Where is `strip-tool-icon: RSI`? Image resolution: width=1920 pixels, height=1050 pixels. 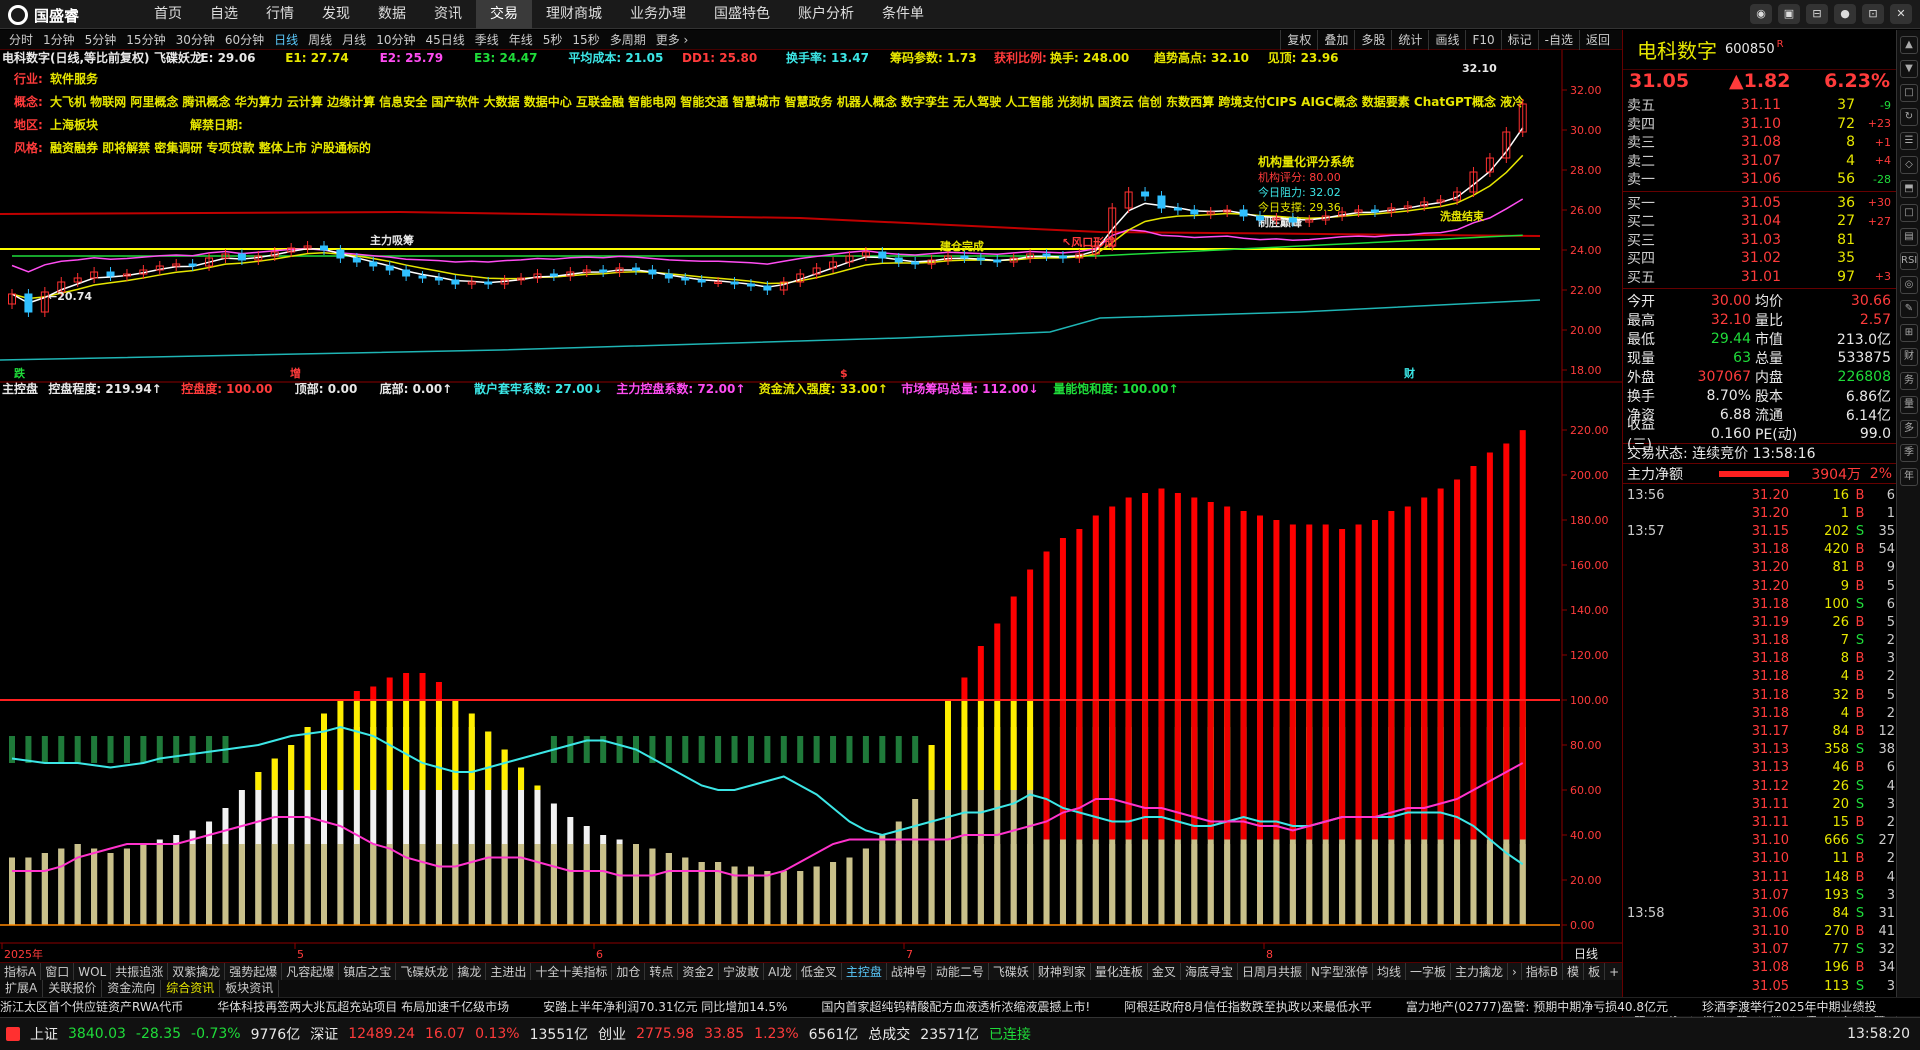
strip-tool-icon: RSI is located at coordinates (1909, 261).